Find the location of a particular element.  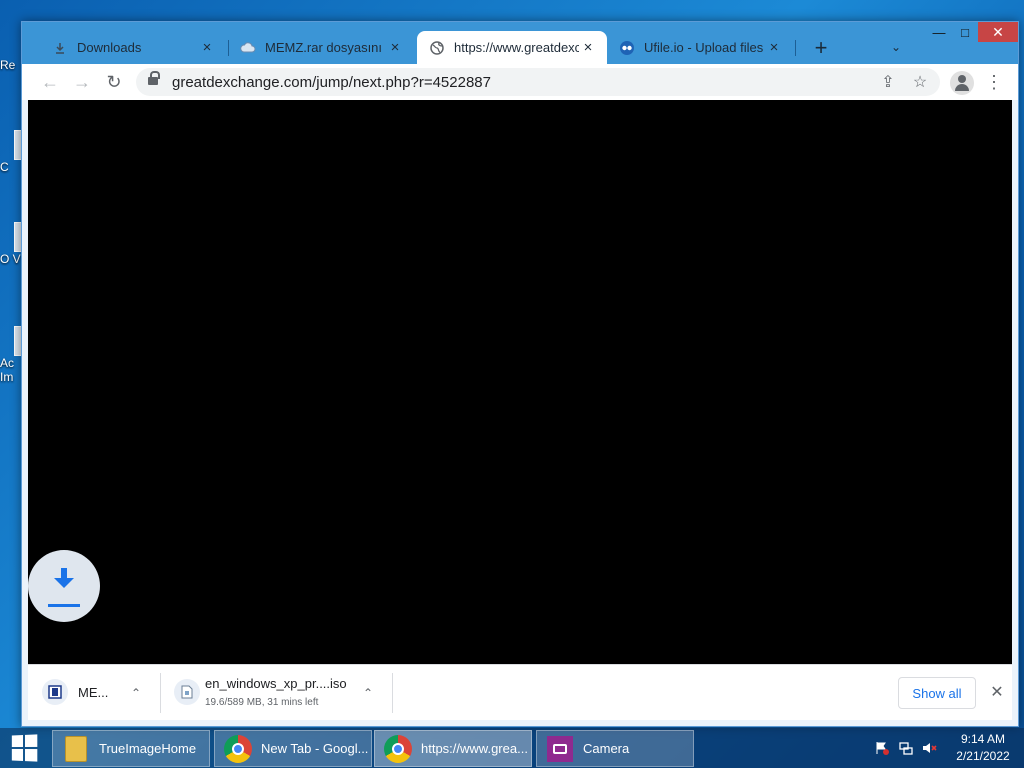

share-icon: ⇪ is located at coordinates (888, 82).